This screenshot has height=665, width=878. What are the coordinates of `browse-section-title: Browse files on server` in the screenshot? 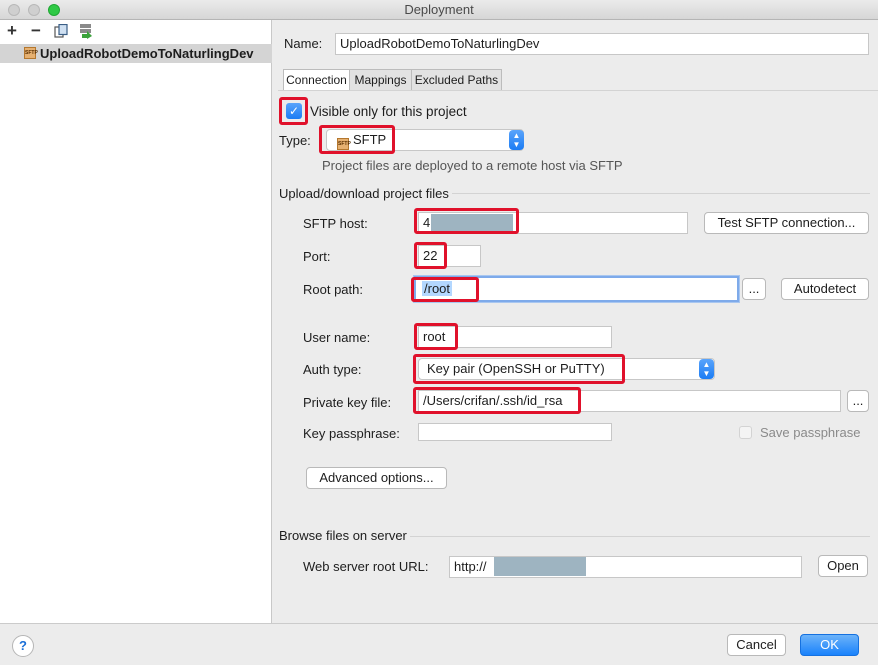 It's located at (343, 535).